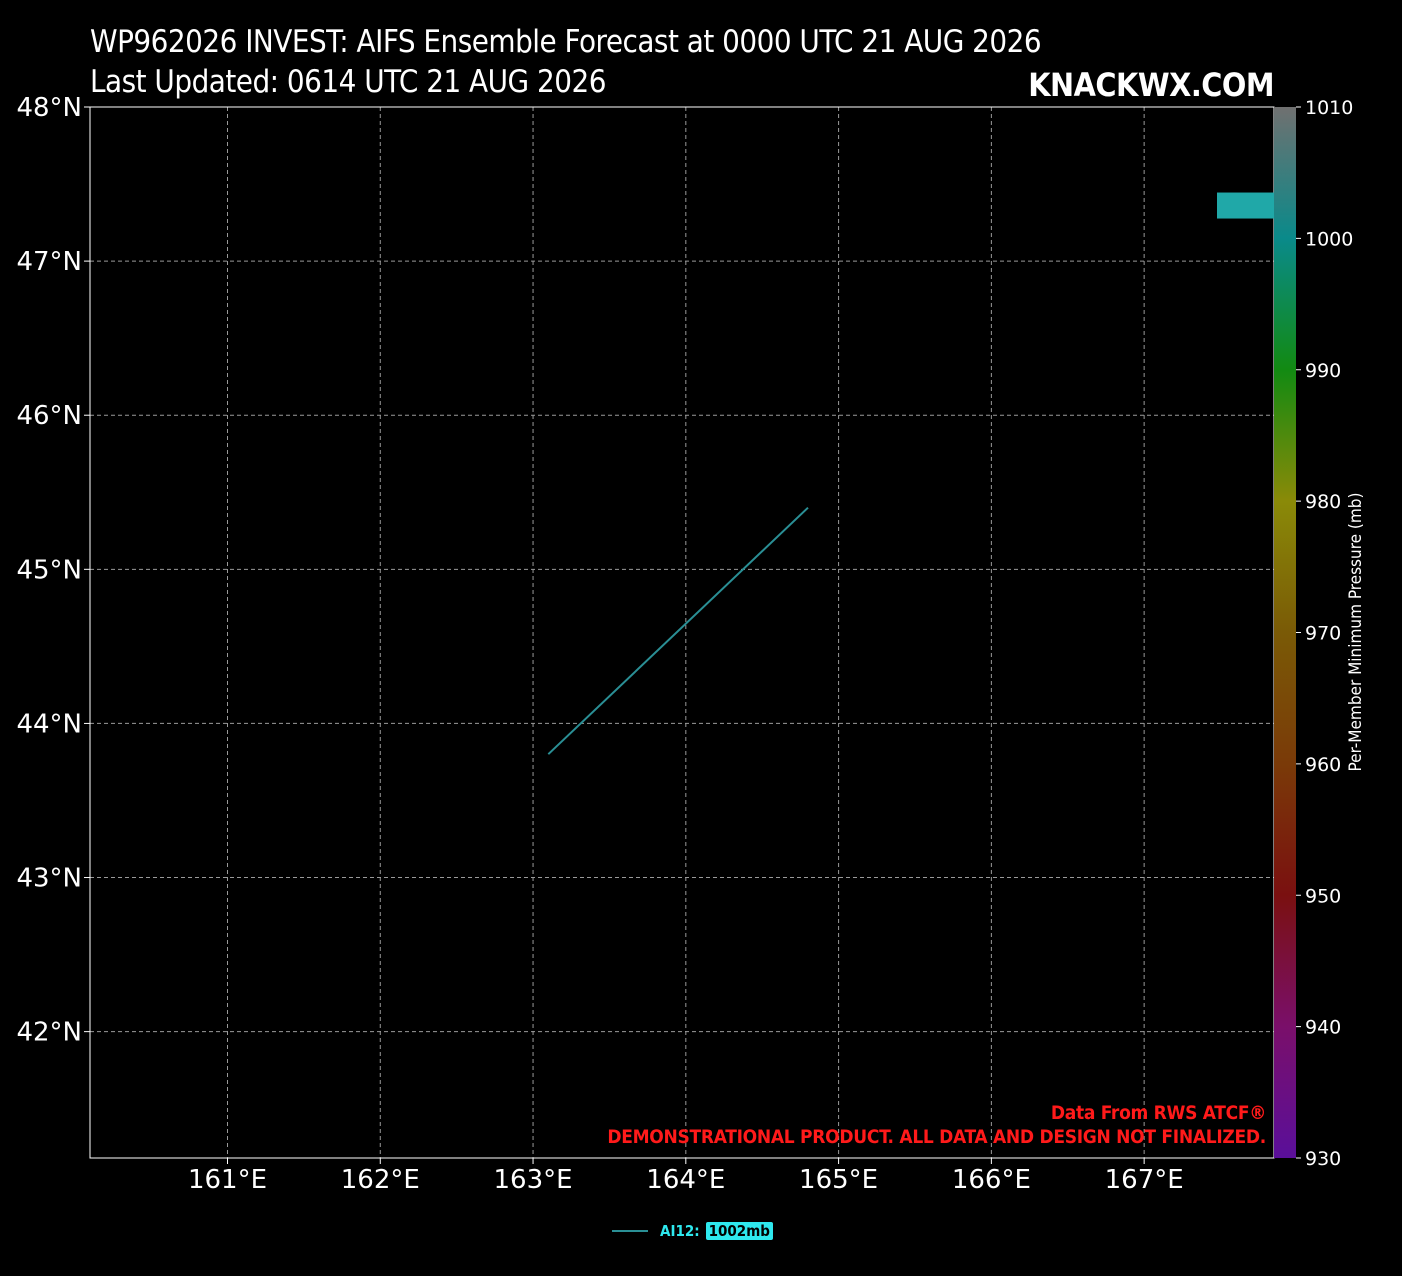 This screenshot has height=1276, width=1402. I want to click on legend-member-label: AI12:, so click(680, 1231).